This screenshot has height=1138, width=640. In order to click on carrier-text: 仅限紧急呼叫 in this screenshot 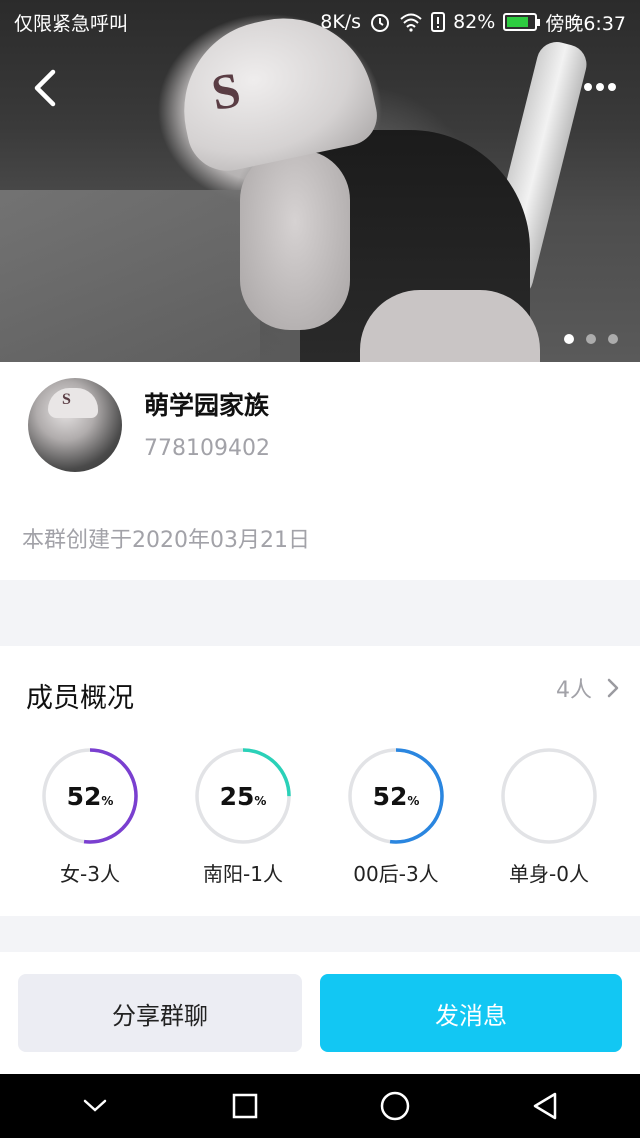, I will do `click(71, 23)`.